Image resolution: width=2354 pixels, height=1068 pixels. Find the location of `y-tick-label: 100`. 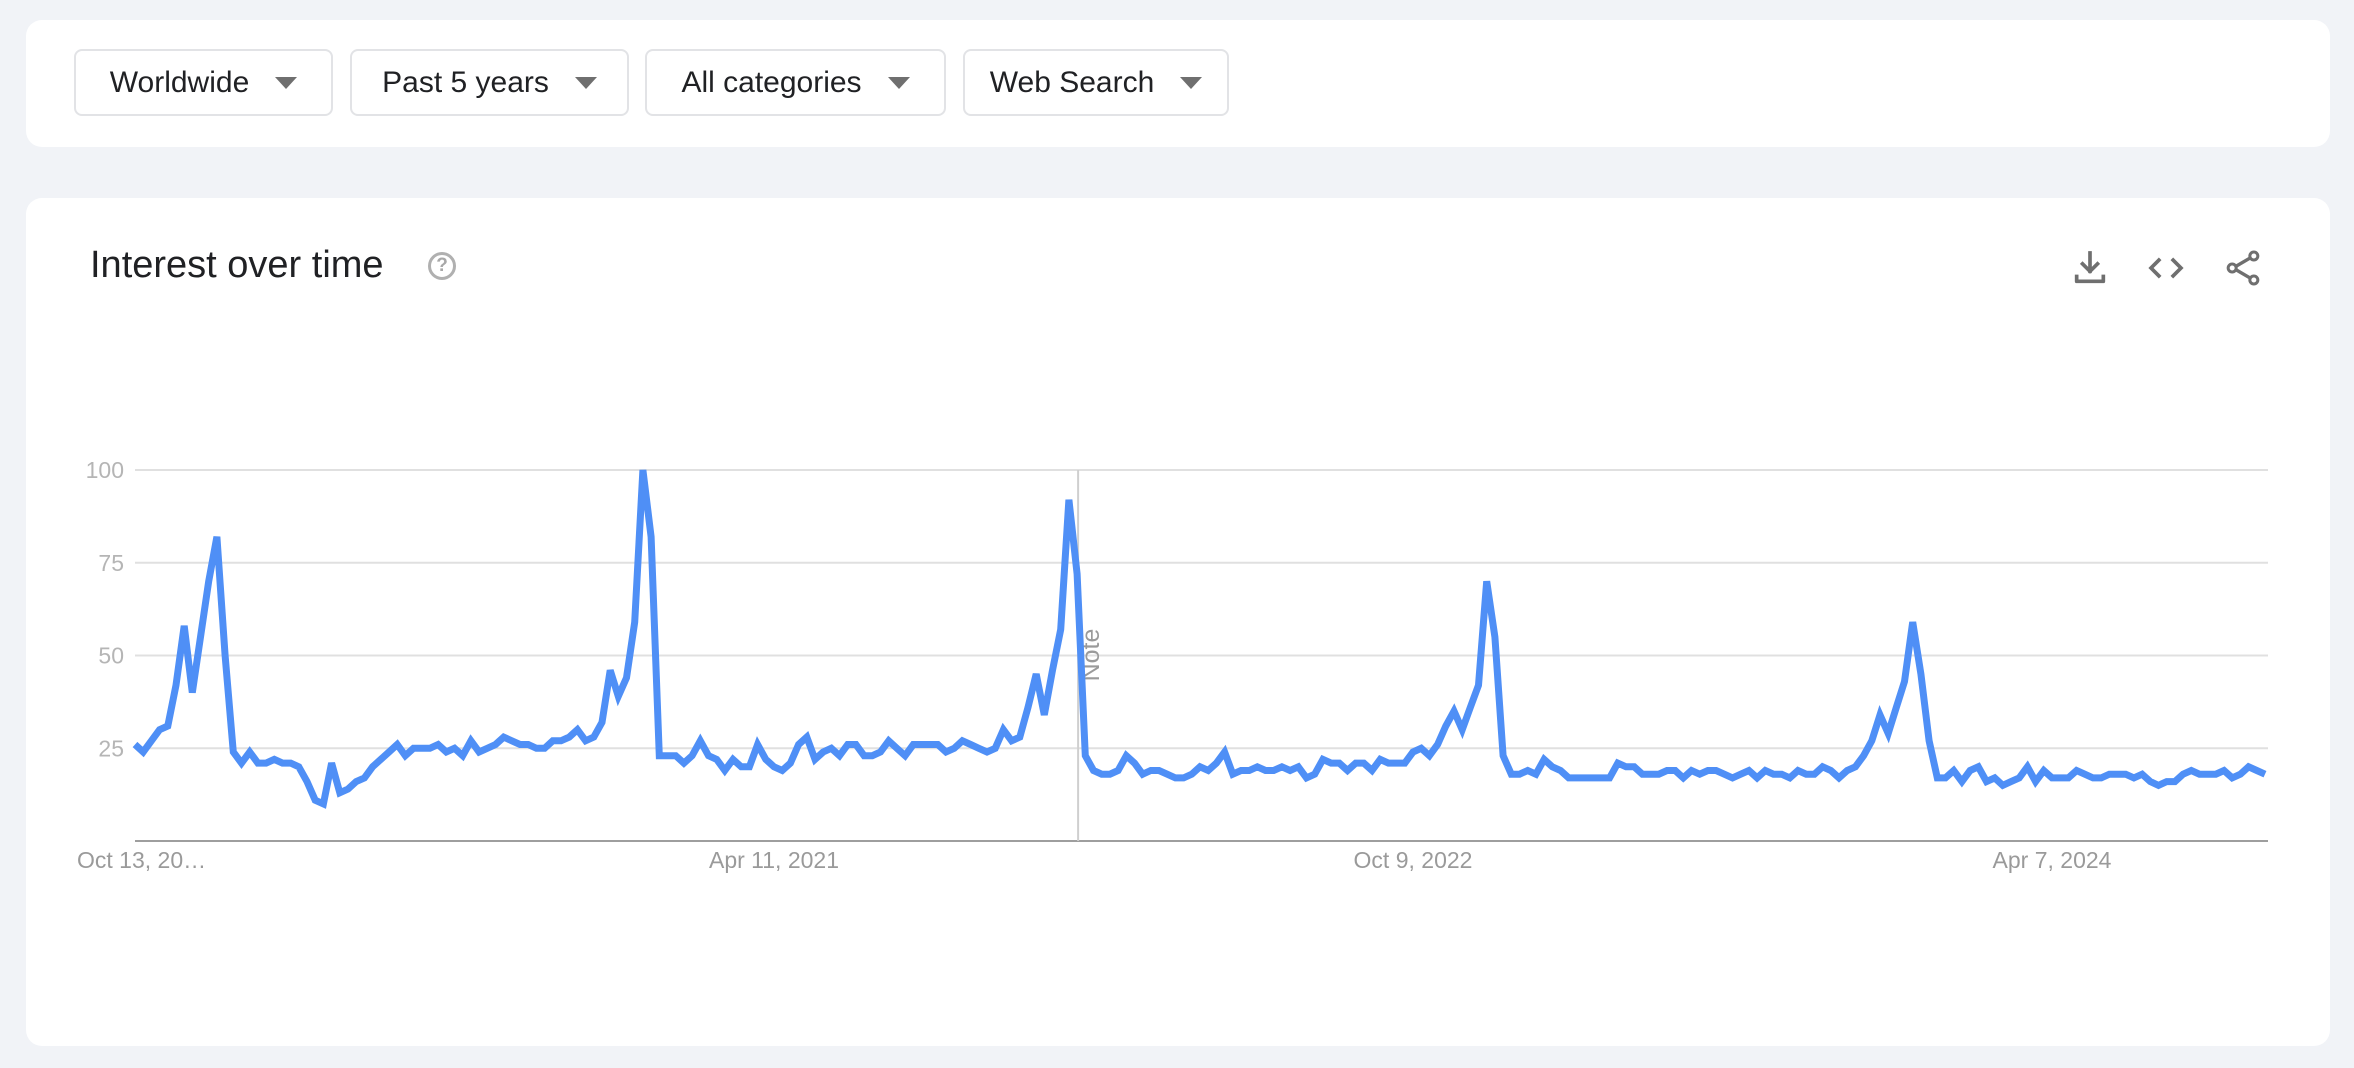

y-tick-label: 100 is located at coordinates (105, 470).